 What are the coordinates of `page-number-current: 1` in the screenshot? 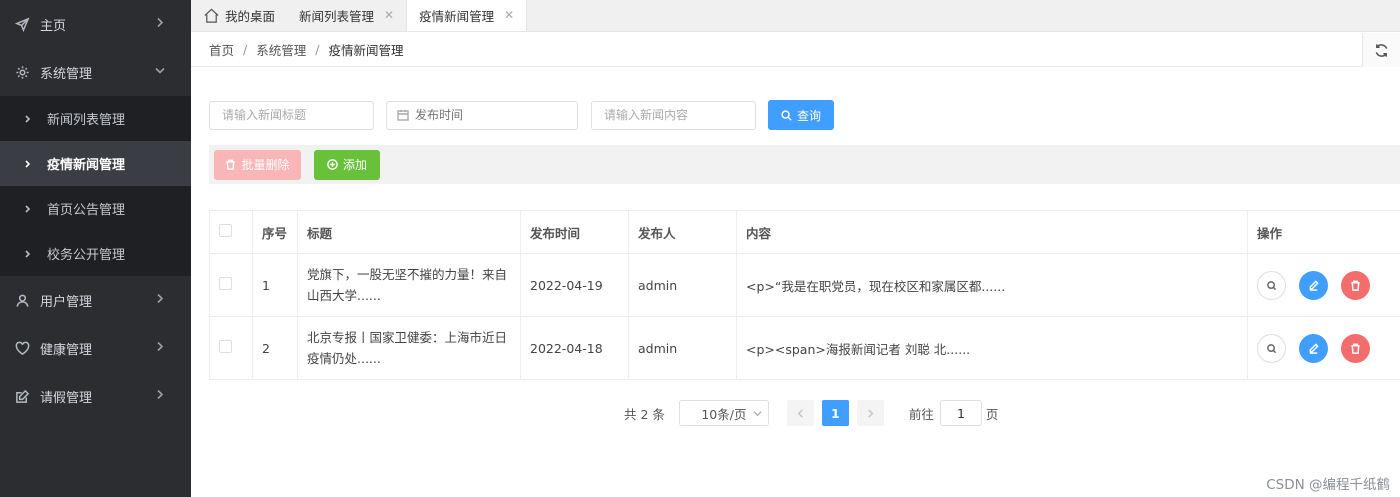 It's located at (835, 413).